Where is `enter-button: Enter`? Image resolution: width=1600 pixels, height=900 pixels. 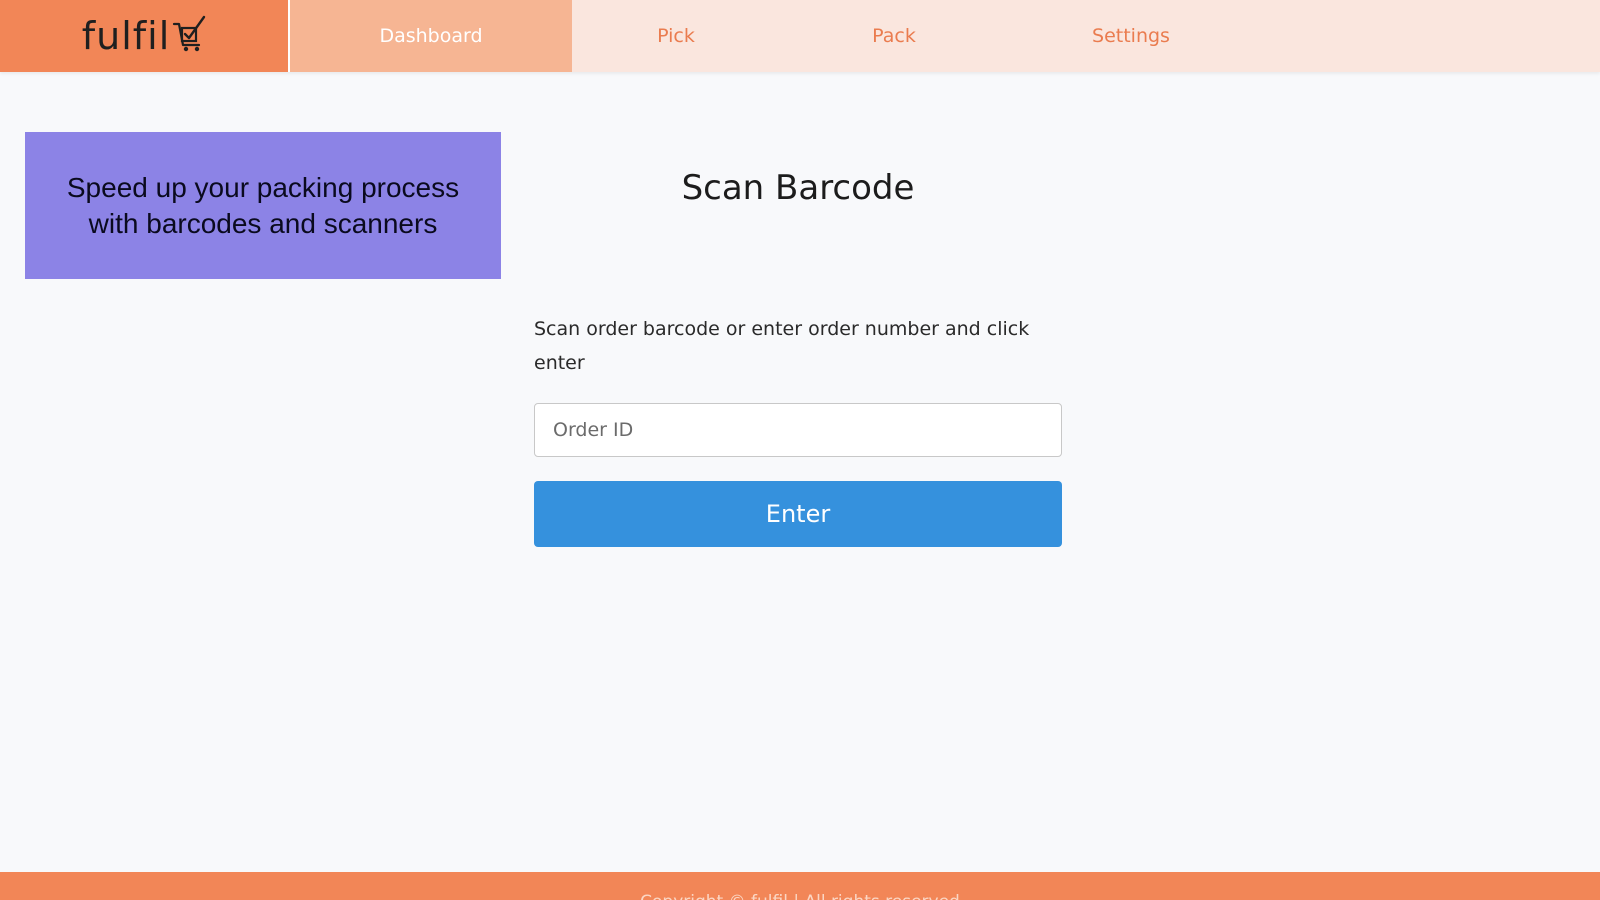
enter-button: Enter is located at coordinates (798, 514).